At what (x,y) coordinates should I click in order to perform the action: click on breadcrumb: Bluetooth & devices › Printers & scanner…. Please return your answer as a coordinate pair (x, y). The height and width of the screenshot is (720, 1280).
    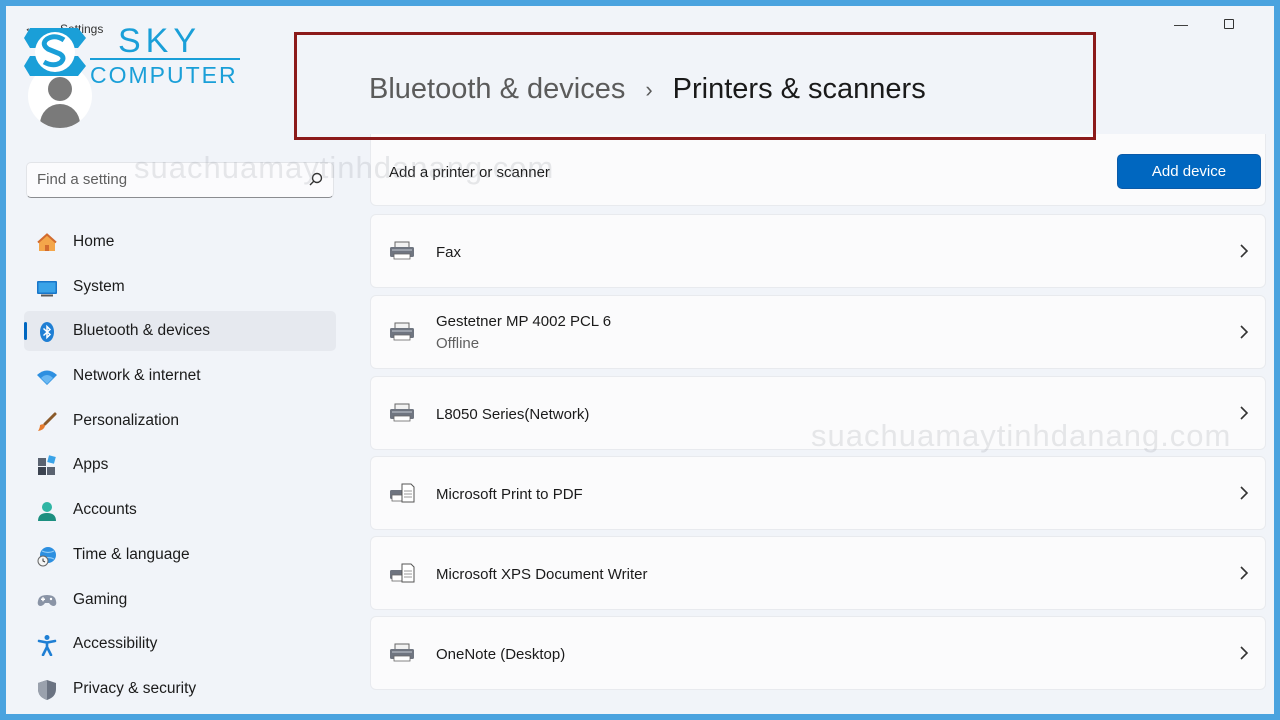
    Looking at the image, I should click on (647, 89).